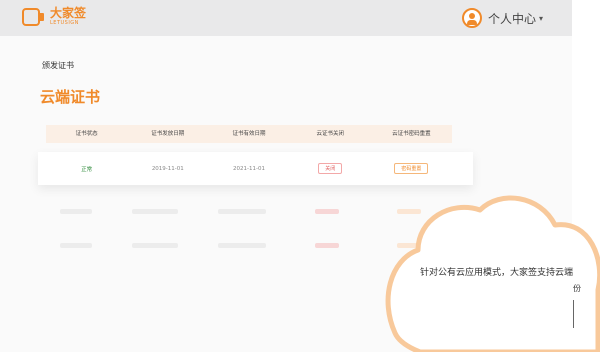 The height and width of the screenshot is (352, 600). What do you see at coordinates (167, 168) in the screenshot?
I see `cert-issue-date: 2019-11-01` at bounding box center [167, 168].